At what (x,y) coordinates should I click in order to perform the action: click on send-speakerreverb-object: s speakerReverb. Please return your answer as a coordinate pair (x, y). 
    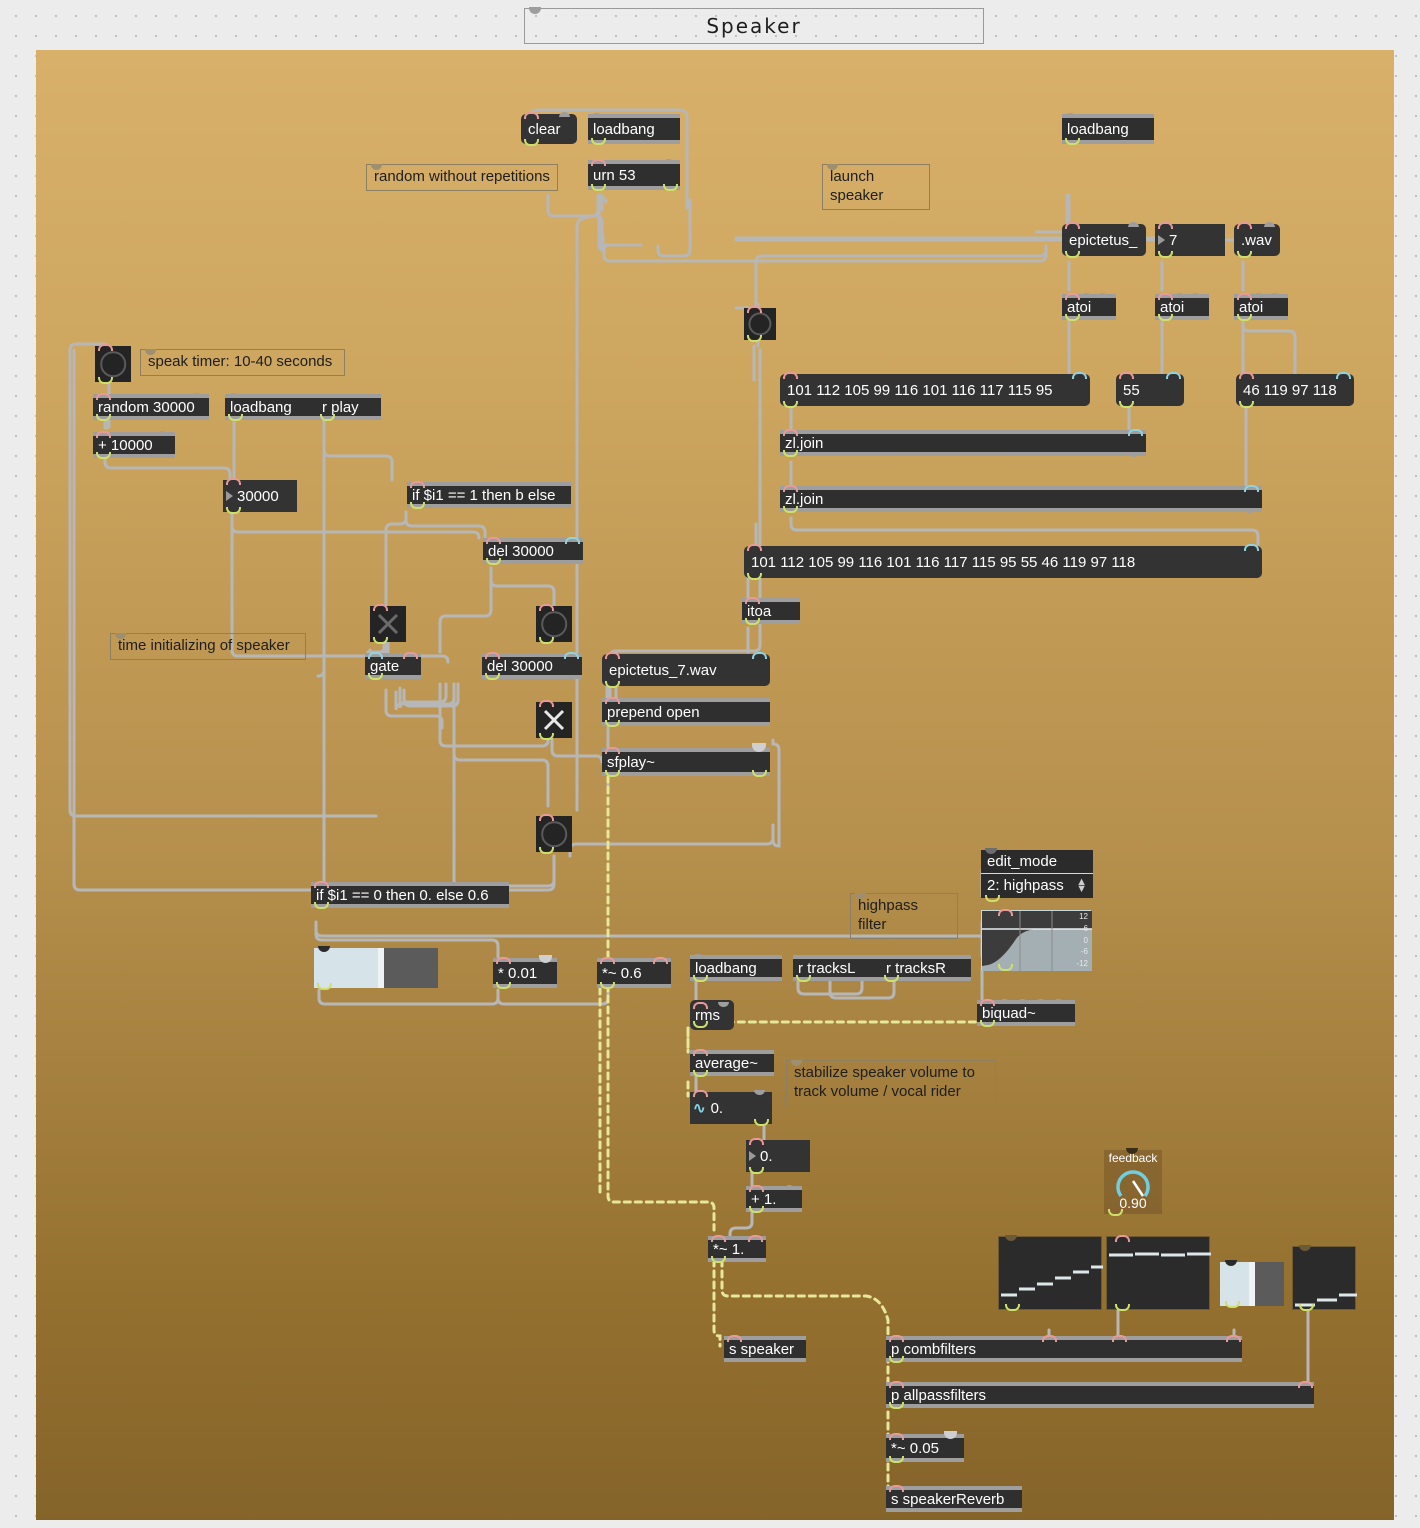
    Looking at the image, I should click on (954, 1498).